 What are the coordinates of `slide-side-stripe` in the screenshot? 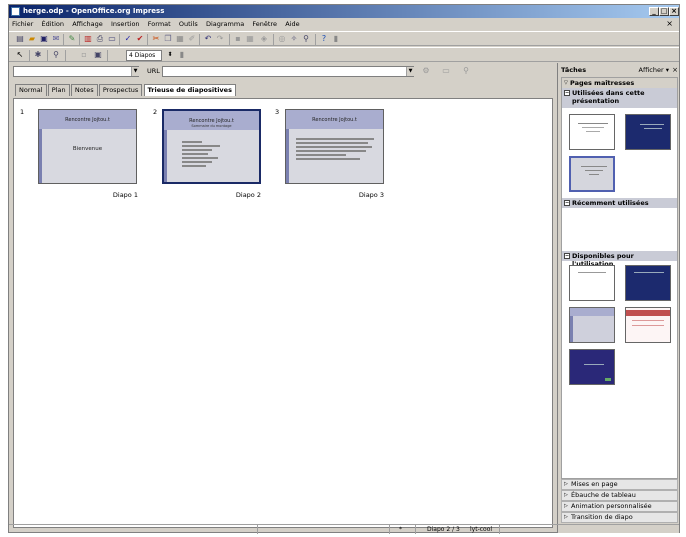 It's located at (287, 156).